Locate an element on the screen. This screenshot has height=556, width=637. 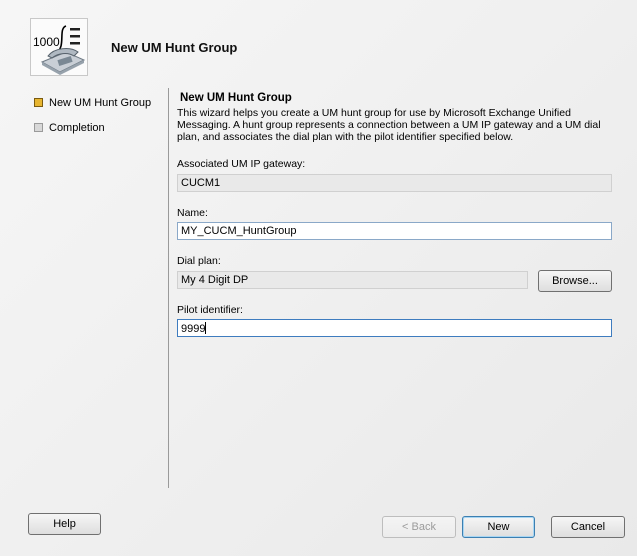
wizard-steps: New UM Hunt Group Completion is located at coordinates (91, 120).